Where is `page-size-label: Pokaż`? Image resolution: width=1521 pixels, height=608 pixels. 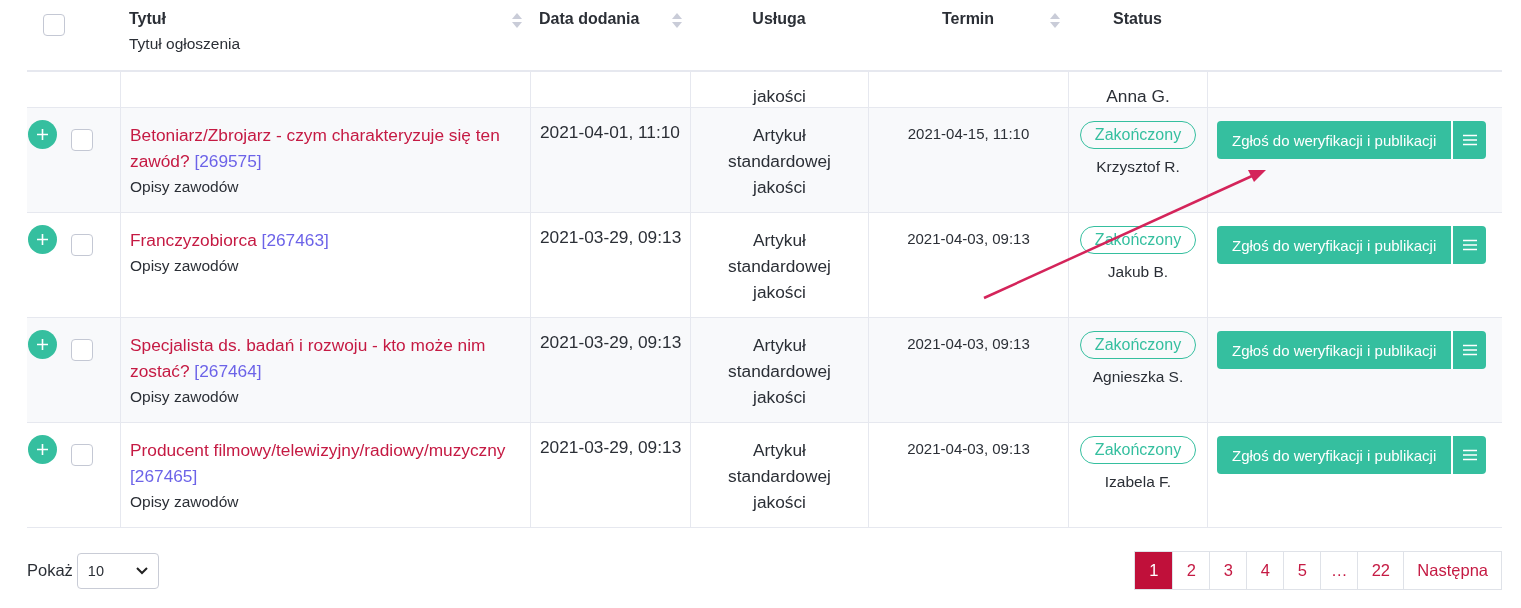
page-size-label: Pokaż is located at coordinates (50, 570).